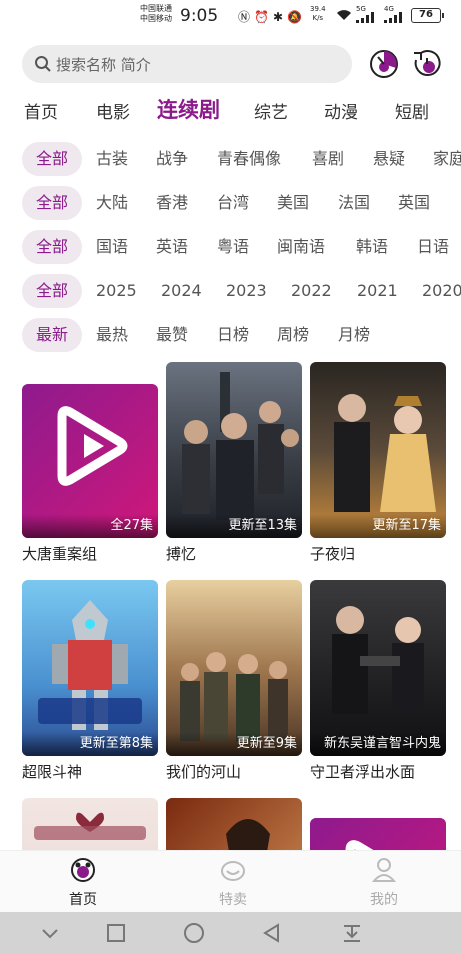 The height and width of the screenshot is (954, 461). Describe the element at coordinates (354, 335) in the screenshot. I see `filter-chip: 月榜` at that location.